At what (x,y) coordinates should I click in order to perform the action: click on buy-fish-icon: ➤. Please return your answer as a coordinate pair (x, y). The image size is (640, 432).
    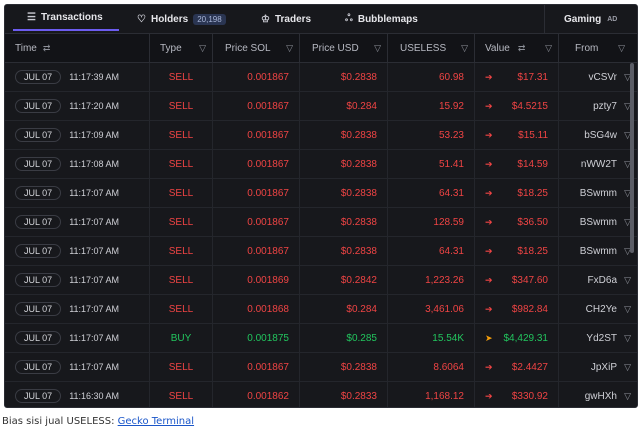
    Looking at the image, I should click on (489, 337).